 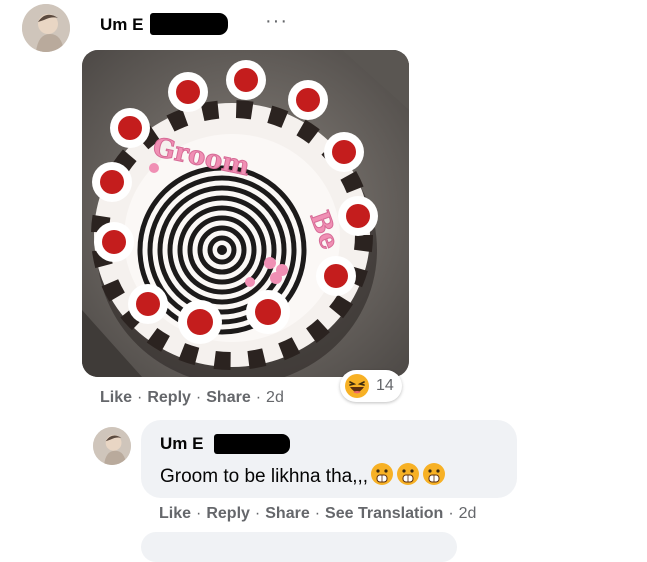 I want to click on author-avatar, so click(x=46, y=28).